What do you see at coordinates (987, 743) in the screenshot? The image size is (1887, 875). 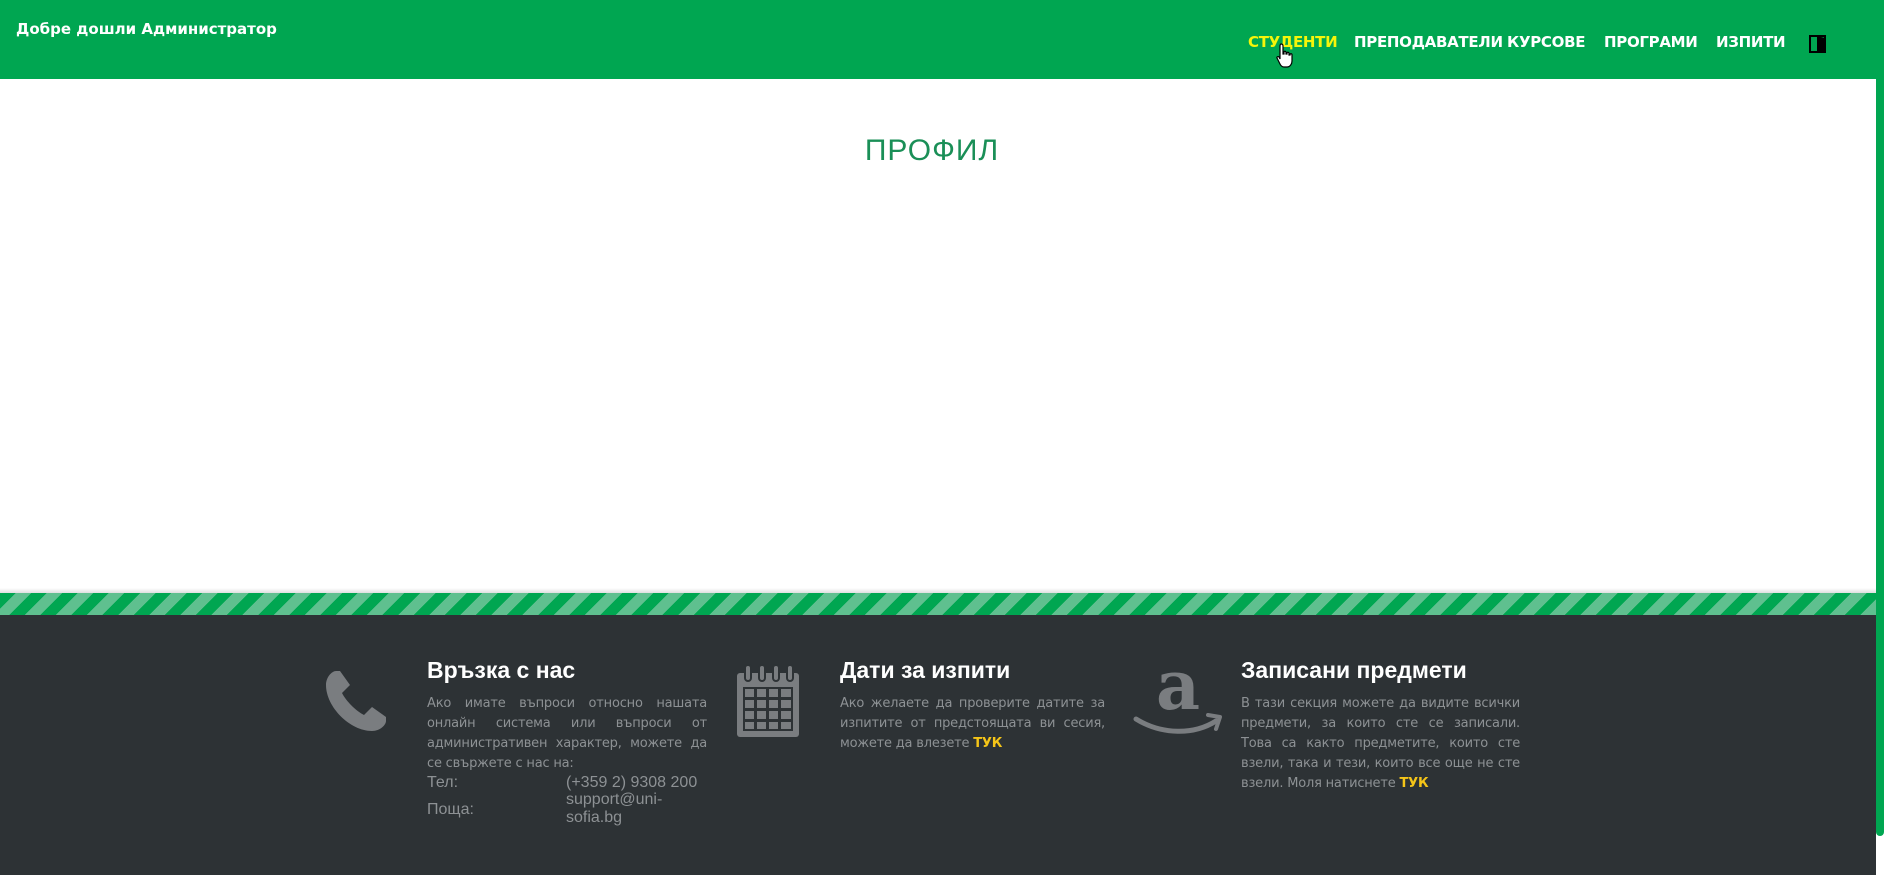 I see `exams-link: ТУК` at bounding box center [987, 743].